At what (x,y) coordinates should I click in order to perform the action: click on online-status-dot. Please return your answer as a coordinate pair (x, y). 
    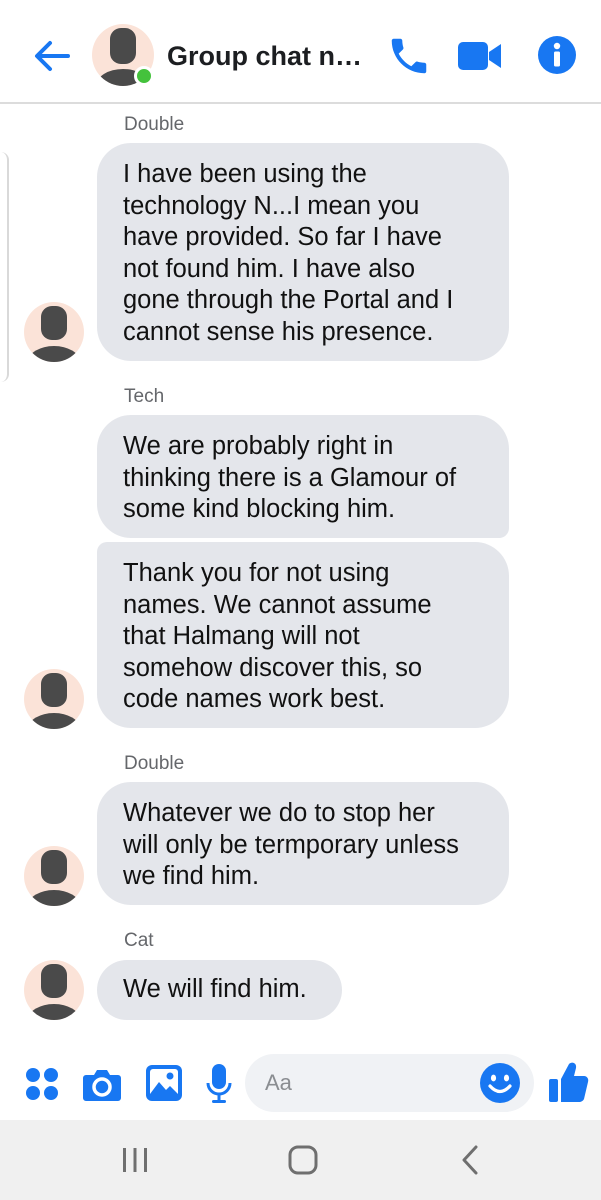
    Looking at the image, I should click on (144, 76).